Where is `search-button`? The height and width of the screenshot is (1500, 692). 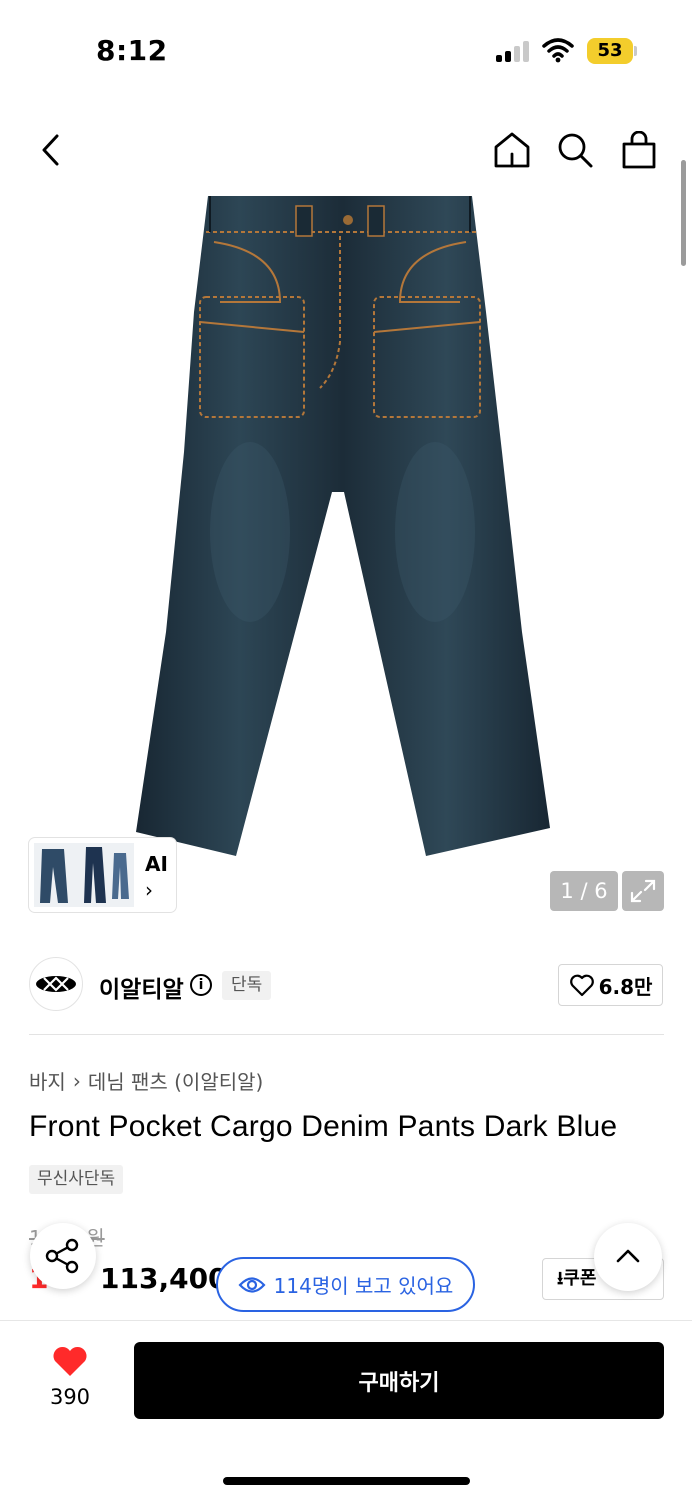 search-button is located at coordinates (575, 150).